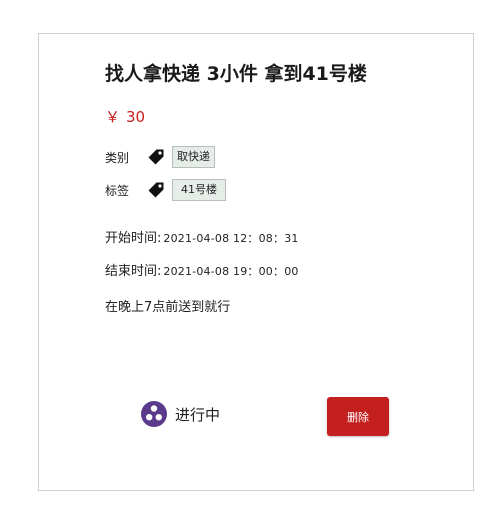 The image size is (499, 527). What do you see at coordinates (358, 416) in the screenshot?
I see `delete-button: 删除` at bounding box center [358, 416].